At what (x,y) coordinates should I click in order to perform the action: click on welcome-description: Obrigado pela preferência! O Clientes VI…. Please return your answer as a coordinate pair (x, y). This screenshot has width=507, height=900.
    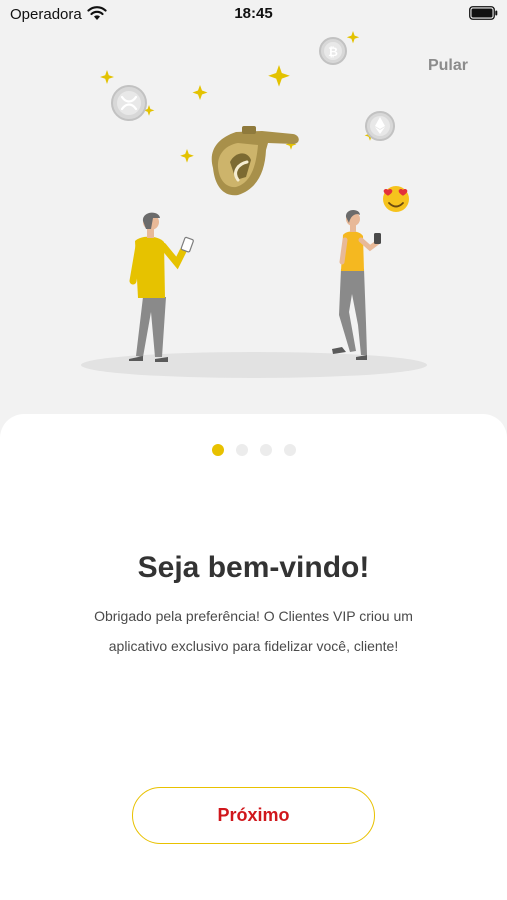
    Looking at the image, I should click on (253, 631).